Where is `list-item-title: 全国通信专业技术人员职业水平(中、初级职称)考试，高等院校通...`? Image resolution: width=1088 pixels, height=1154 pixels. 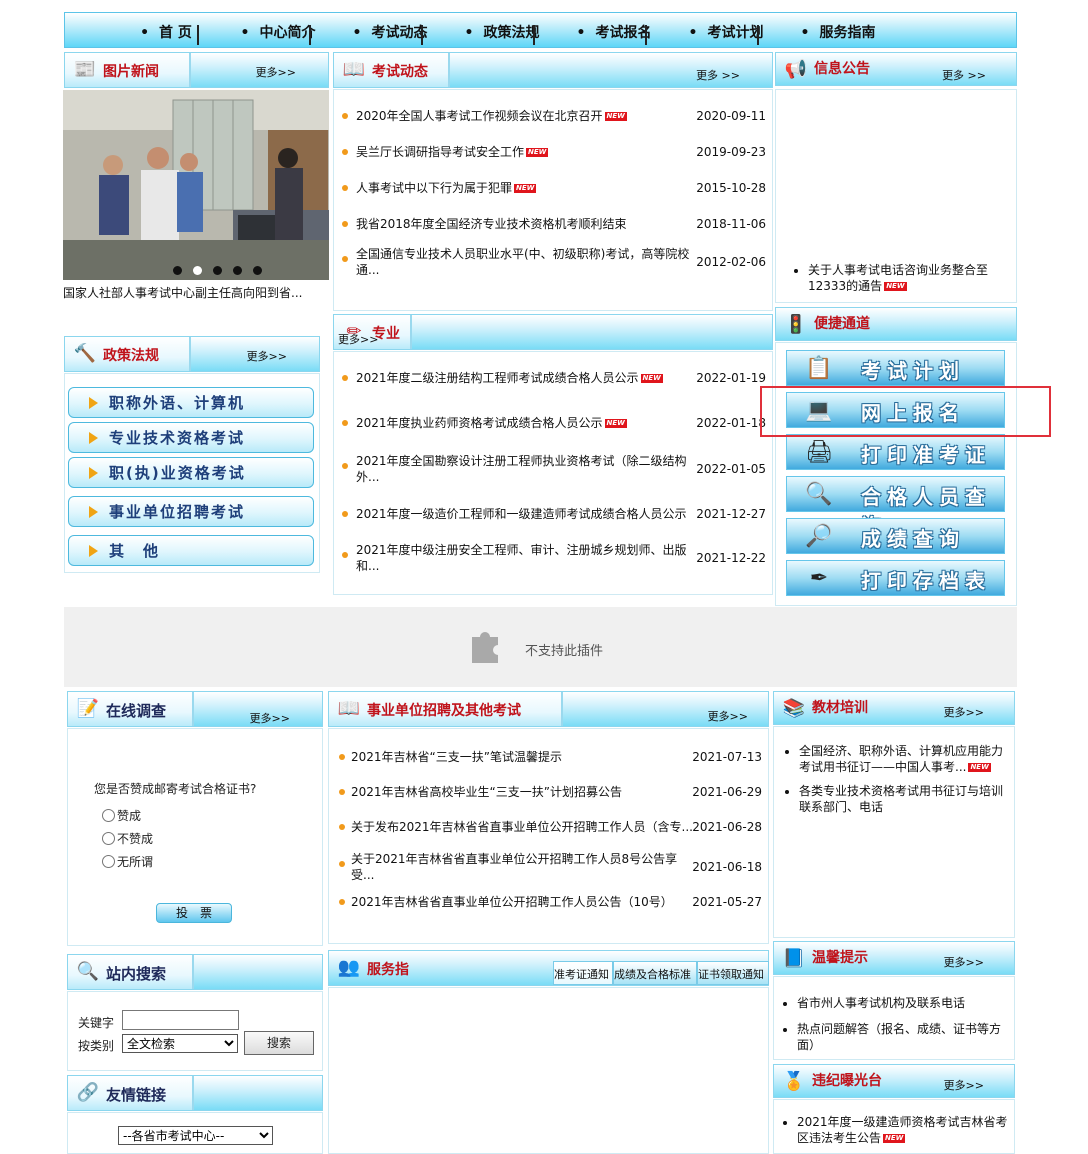
list-item-title: 全国通信专业技术人员职业水平(中、初级职称)考试，高等院校通... is located at coordinates (523, 262).